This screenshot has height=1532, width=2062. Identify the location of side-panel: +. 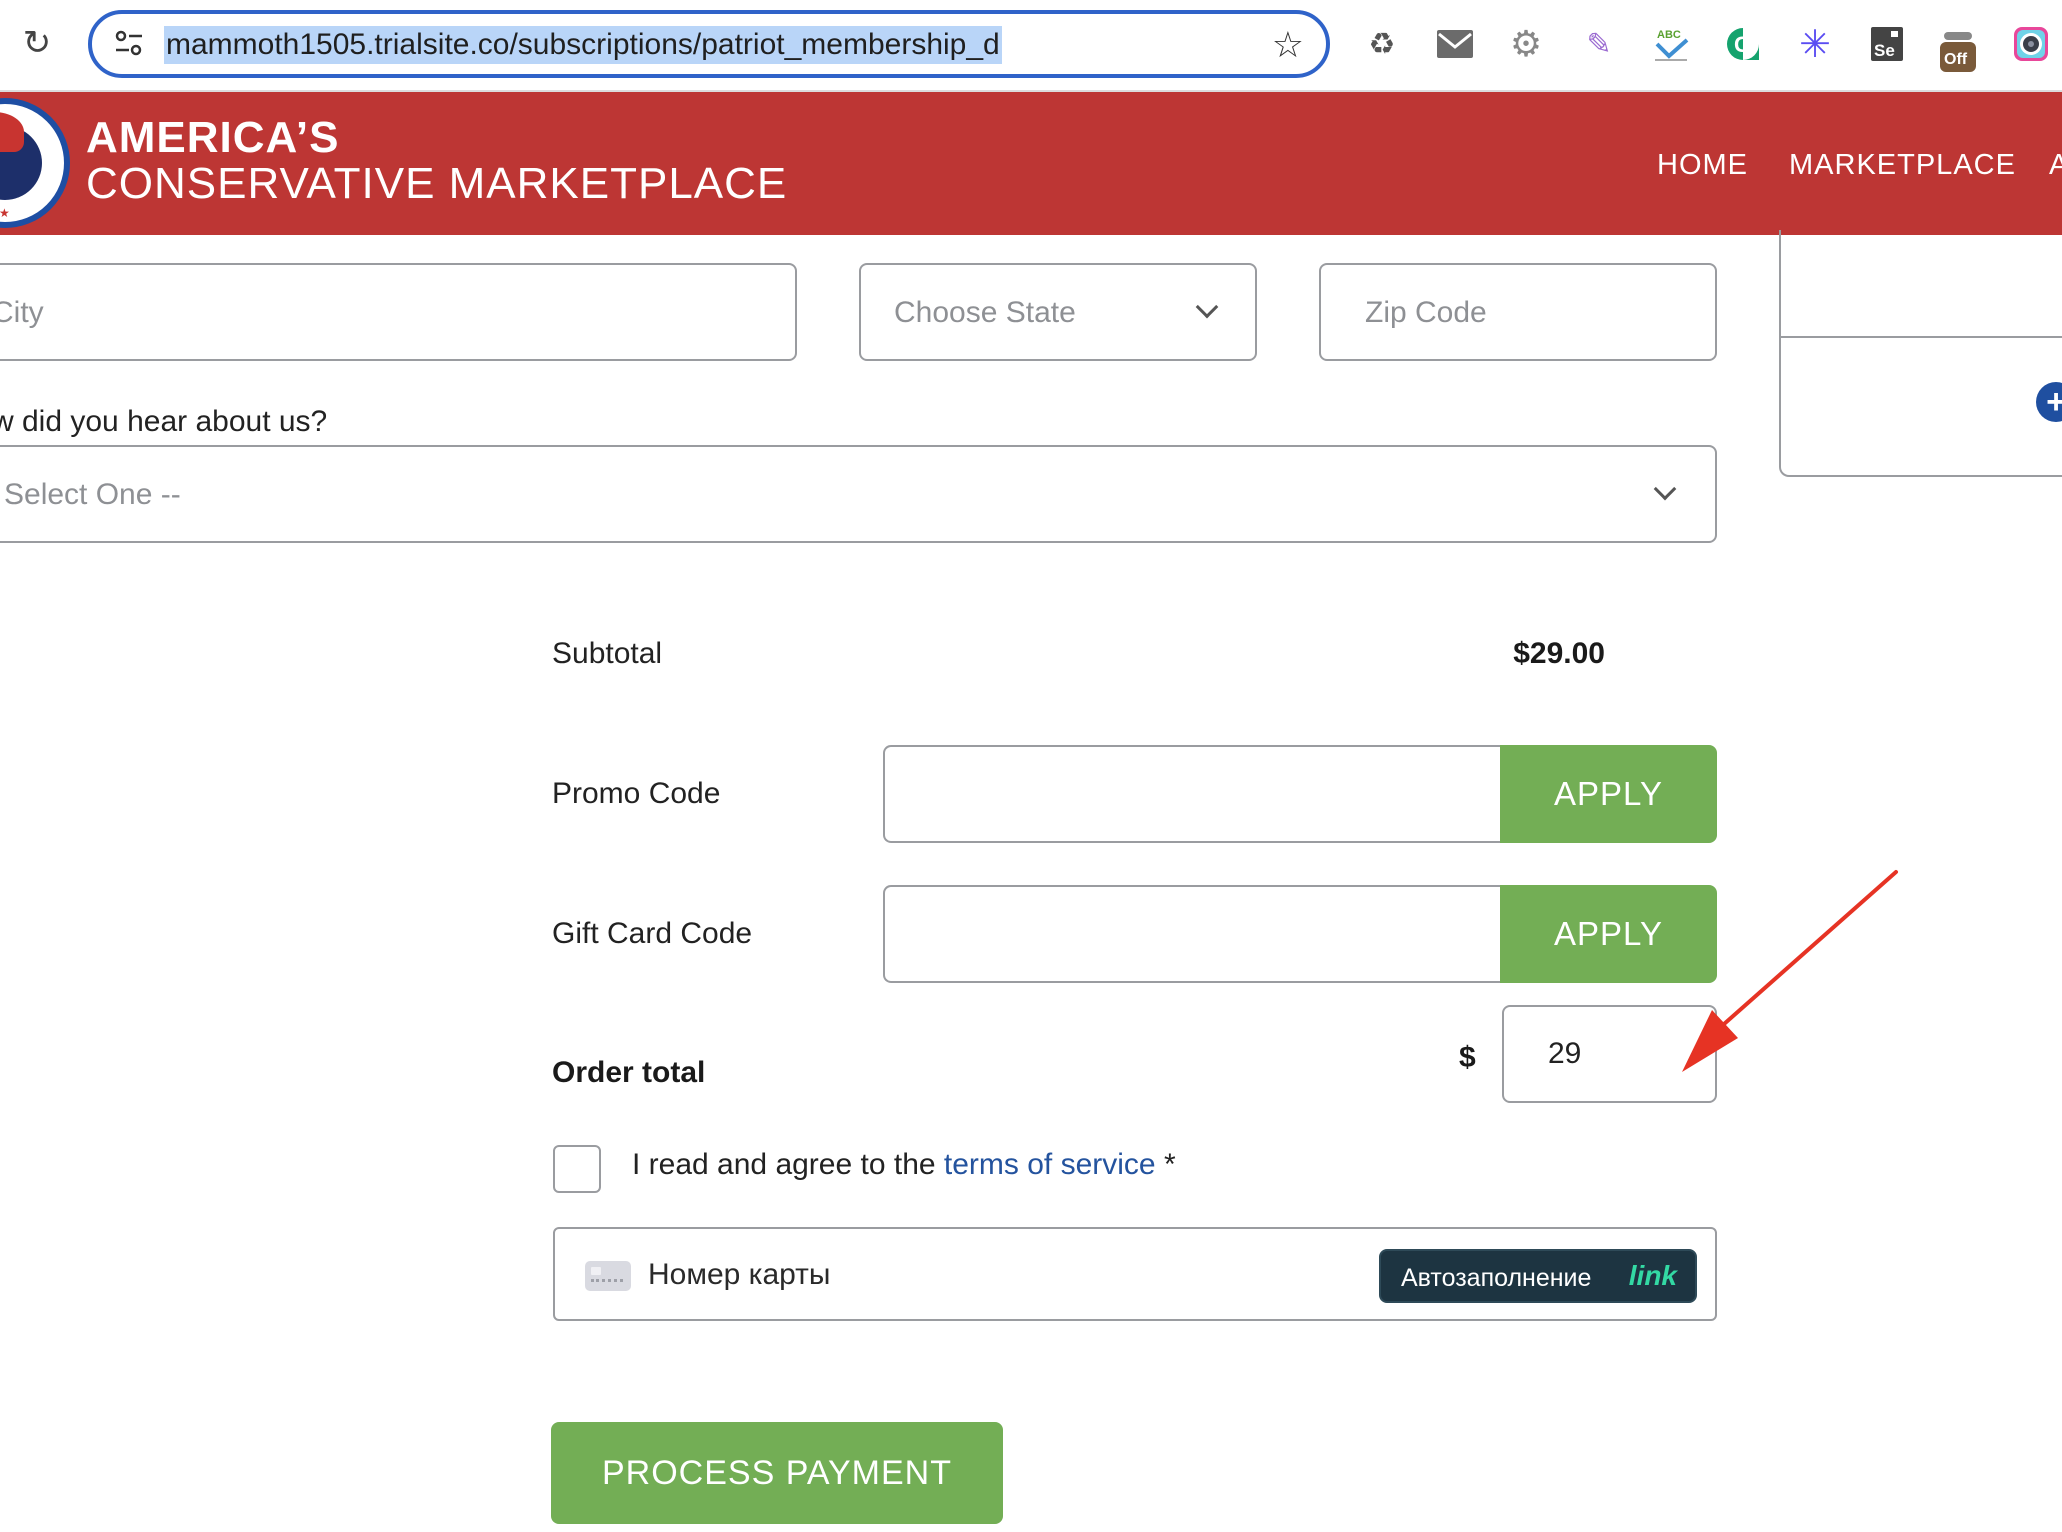
(1920, 353).